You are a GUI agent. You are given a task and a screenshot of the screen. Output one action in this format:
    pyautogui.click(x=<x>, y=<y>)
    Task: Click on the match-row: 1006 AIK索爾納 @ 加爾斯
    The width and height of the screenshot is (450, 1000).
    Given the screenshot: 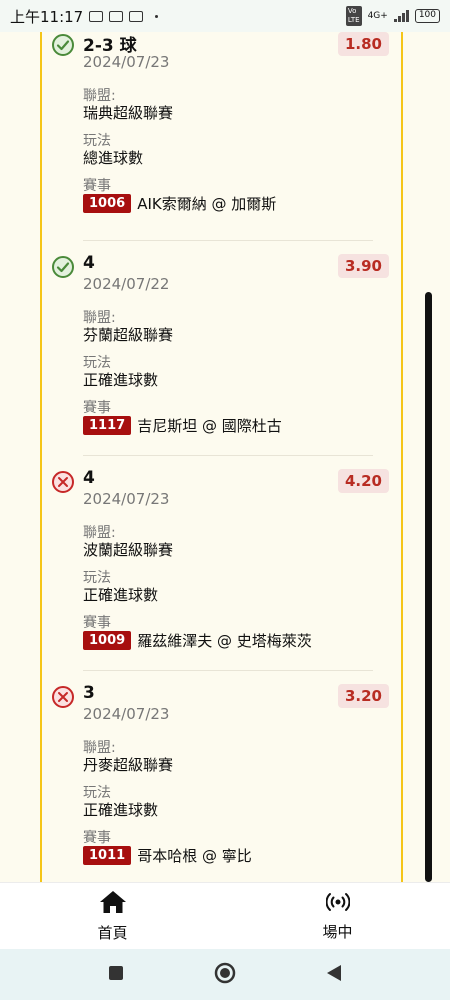 What is the action you would take?
    pyautogui.click(x=179, y=203)
    